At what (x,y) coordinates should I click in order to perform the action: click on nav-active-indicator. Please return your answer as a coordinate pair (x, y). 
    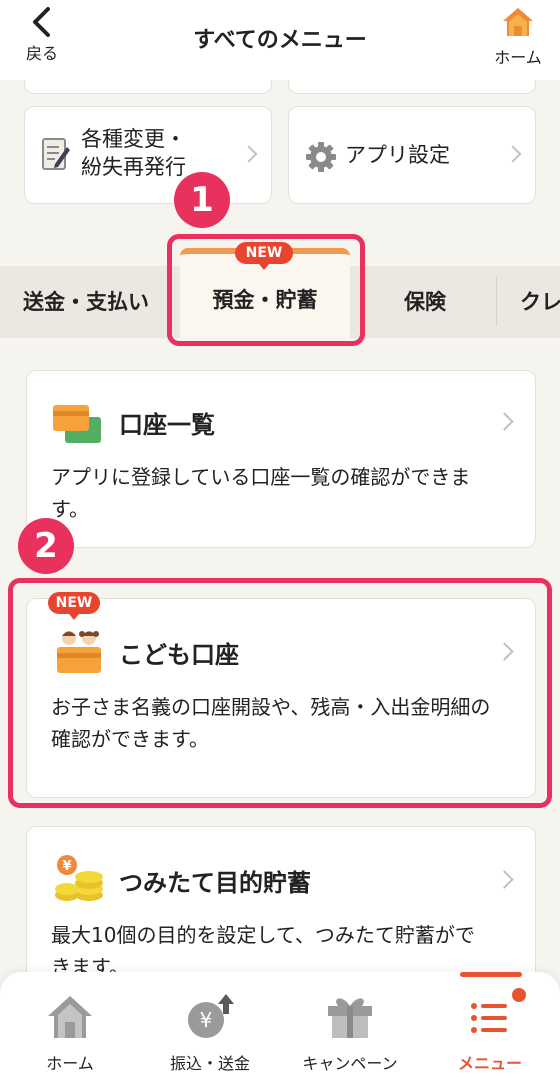
    Looking at the image, I should click on (491, 974).